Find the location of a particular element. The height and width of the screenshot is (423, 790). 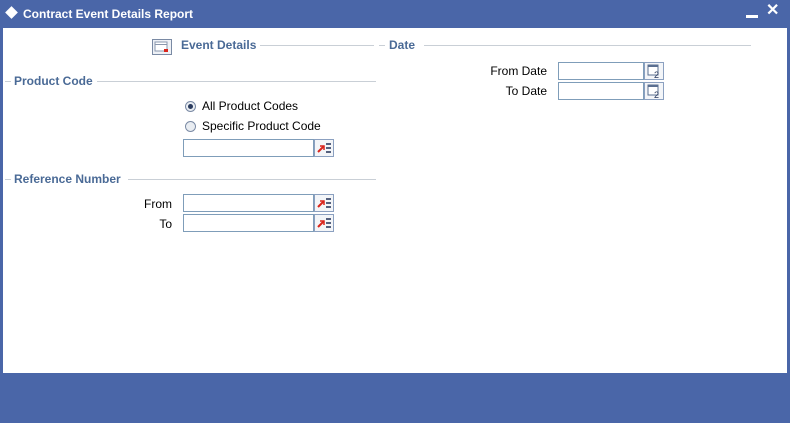

event-details-legend: Event Details is located at coordinates (219, 45).